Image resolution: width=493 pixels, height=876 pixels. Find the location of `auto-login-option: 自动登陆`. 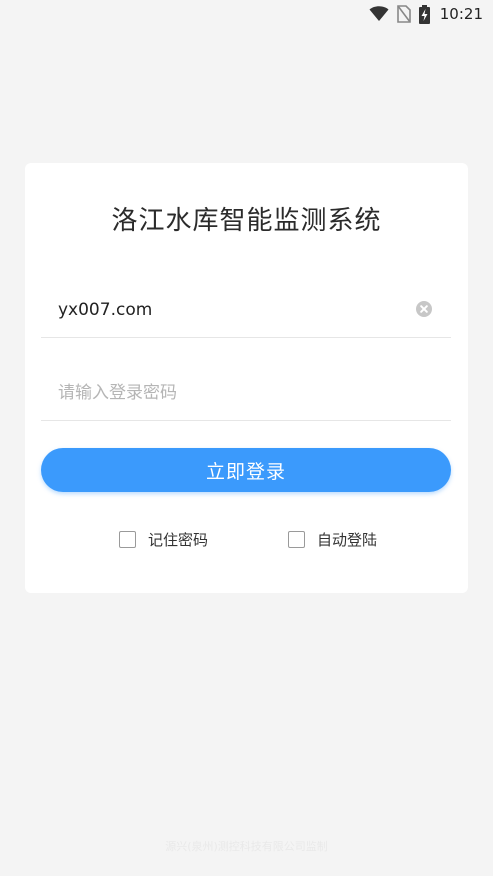

auto-login-option: 自动登陆 is located at coordinates (332, 539).